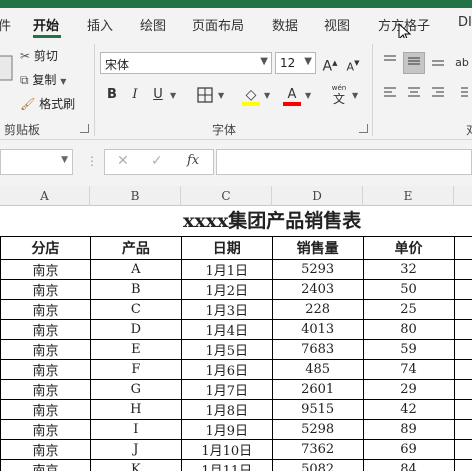 The image size is (472, 471). Describe the element at coordinates (47, 103) in the screenshot. I see `format-painter-button: 🖌 格式刷` at that location.